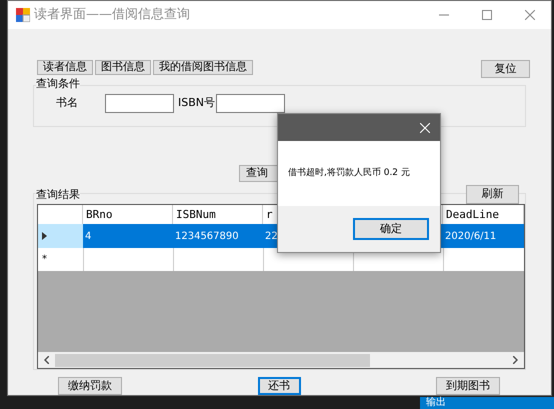 The image size is (554, 409). Describe the element at coordinates (67, 103) in the screenshot. I see `field-label: 书名` at that location.